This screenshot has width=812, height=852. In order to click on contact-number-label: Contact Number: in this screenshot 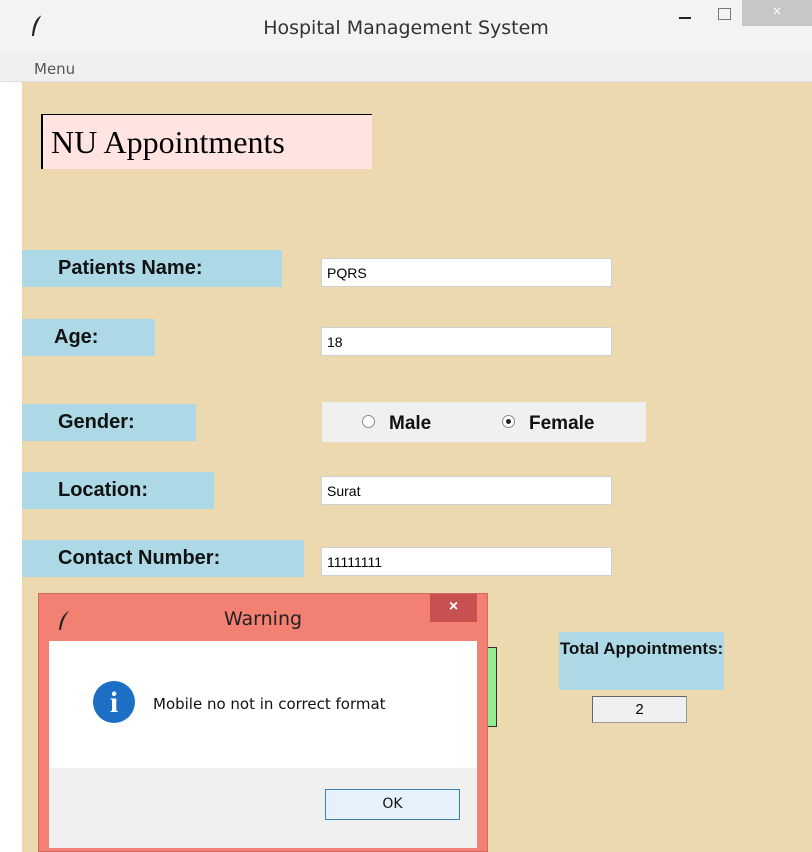, I will do `click(163, 558)`.